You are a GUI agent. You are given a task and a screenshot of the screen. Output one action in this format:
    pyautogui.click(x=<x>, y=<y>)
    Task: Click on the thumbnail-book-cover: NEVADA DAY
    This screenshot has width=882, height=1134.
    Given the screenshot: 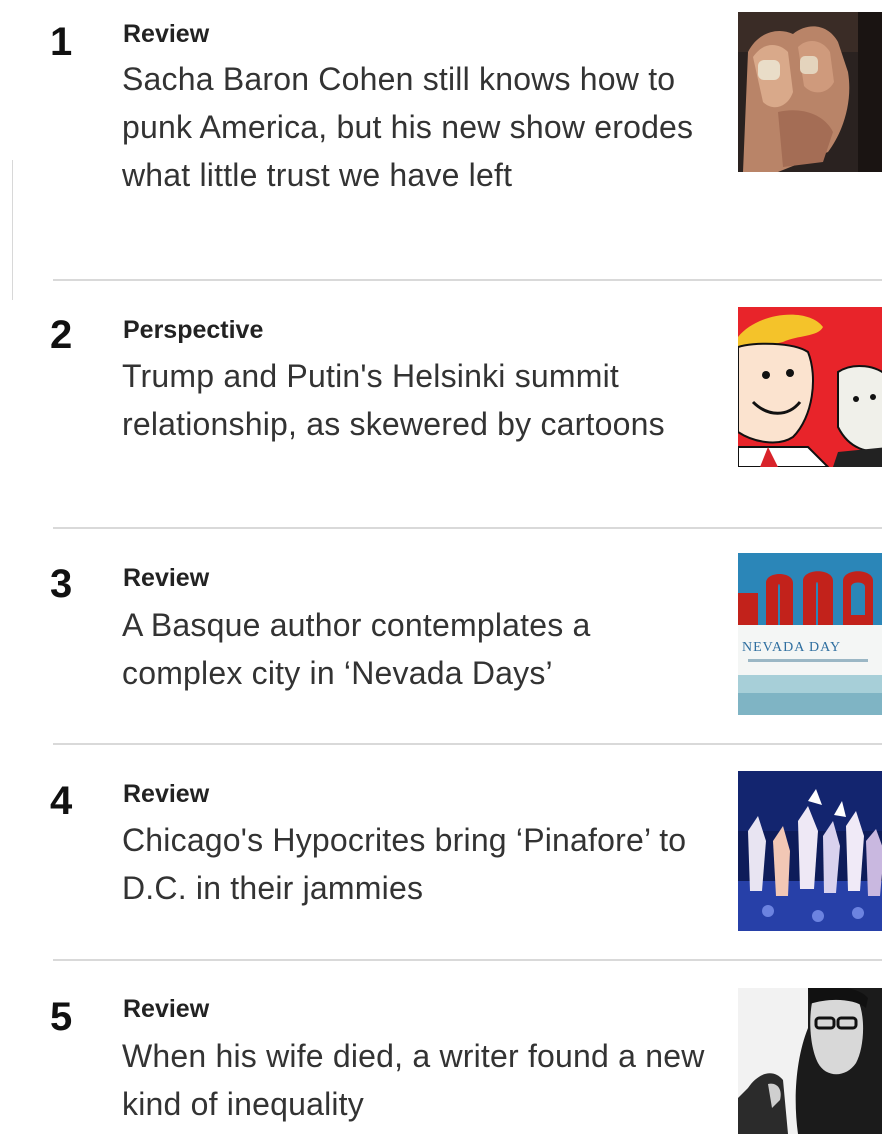 What is the action you would take?
    pyautogui.click(x=810, y=634)
    